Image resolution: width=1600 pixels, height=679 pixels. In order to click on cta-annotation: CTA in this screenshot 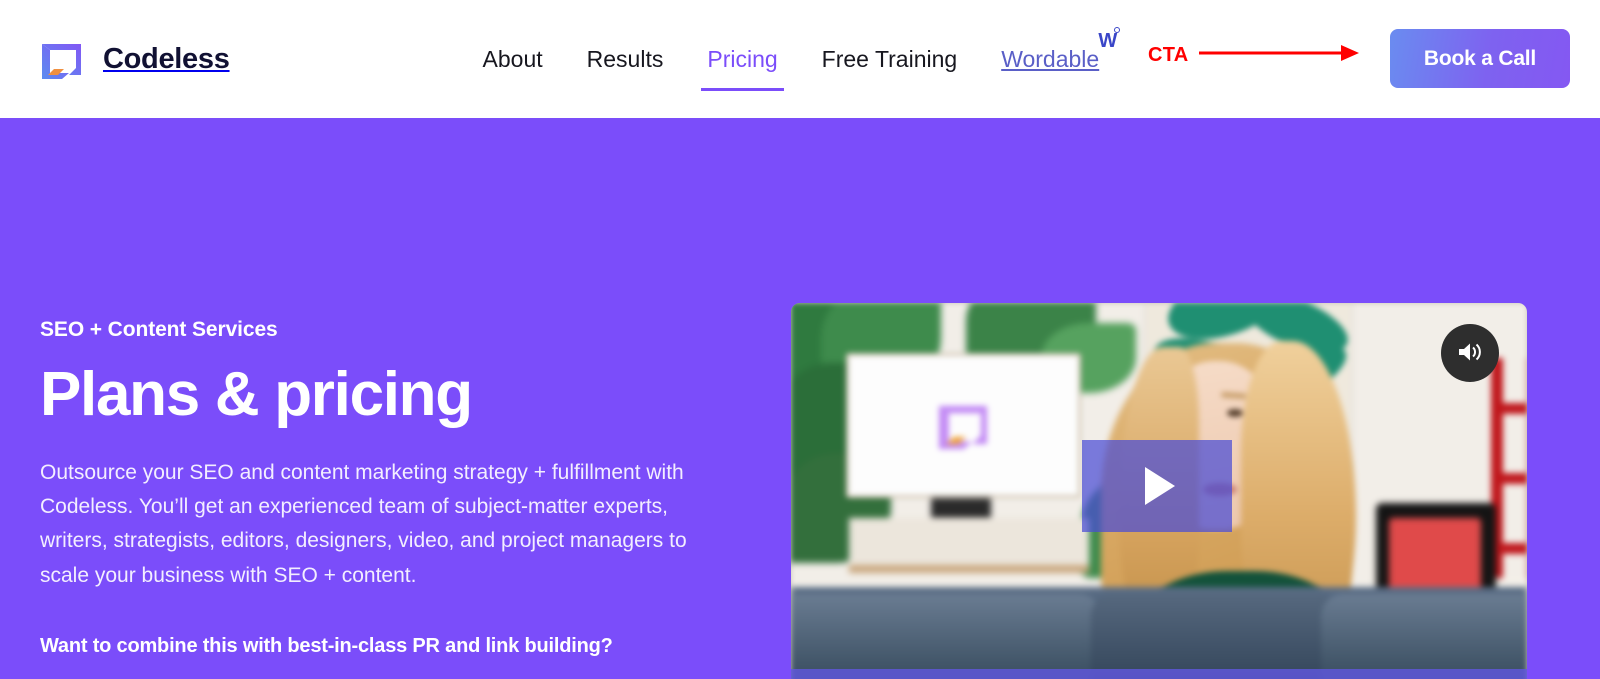, I will do `click(1253, 55)`.